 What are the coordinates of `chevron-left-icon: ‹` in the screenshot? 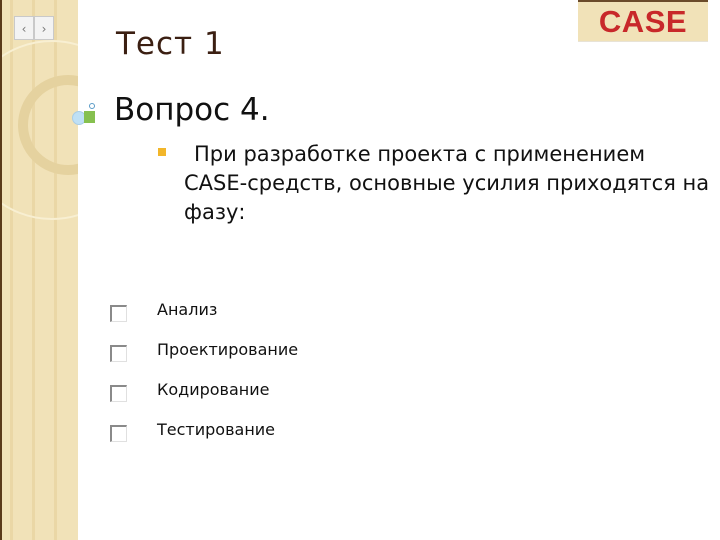 It's located at (24, 29).